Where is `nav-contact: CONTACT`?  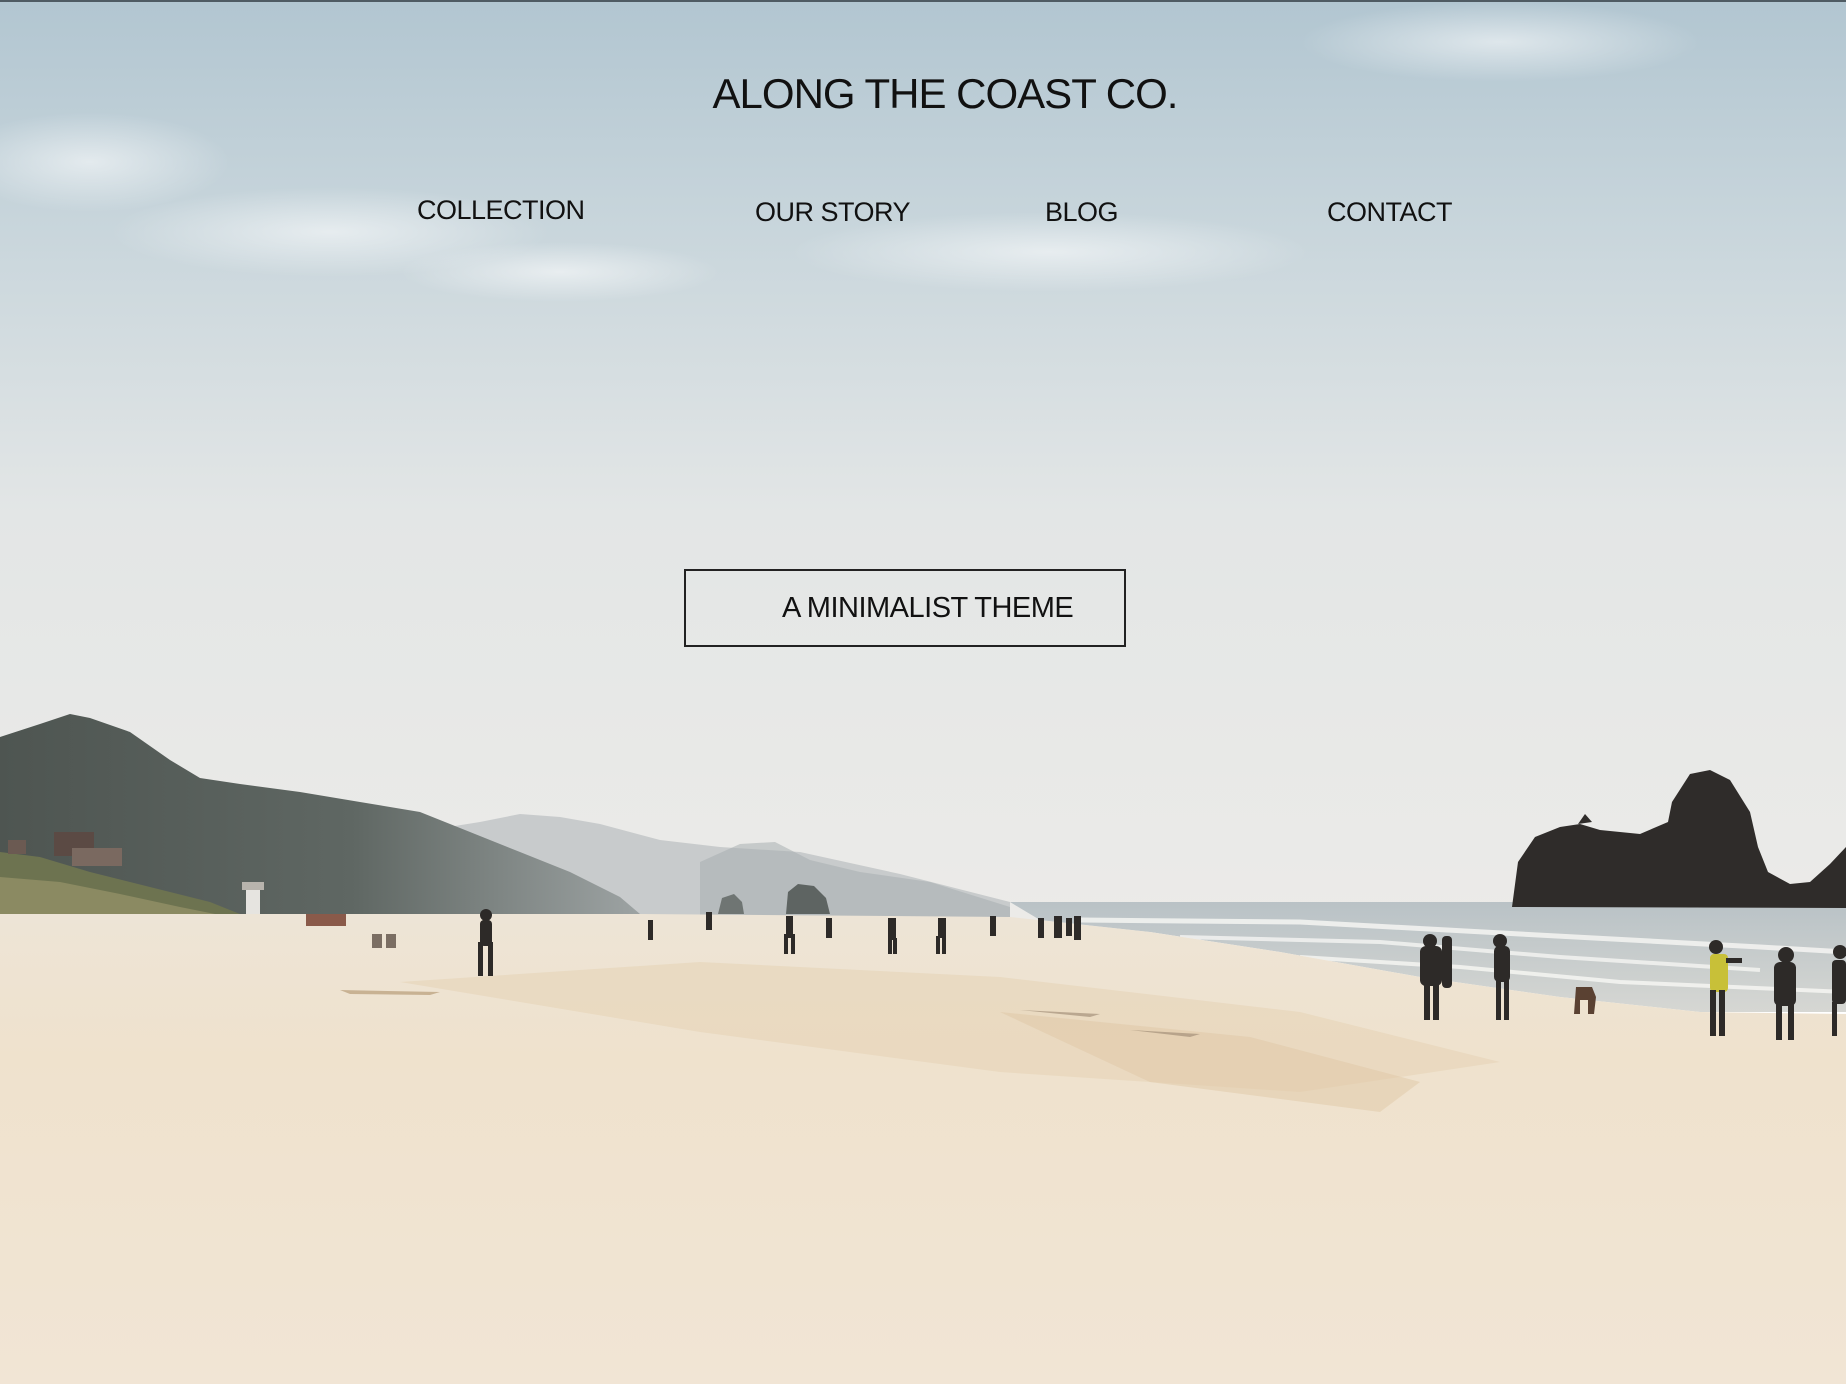 nav-contact: CONTACT is located at coordinates (1390, 212).